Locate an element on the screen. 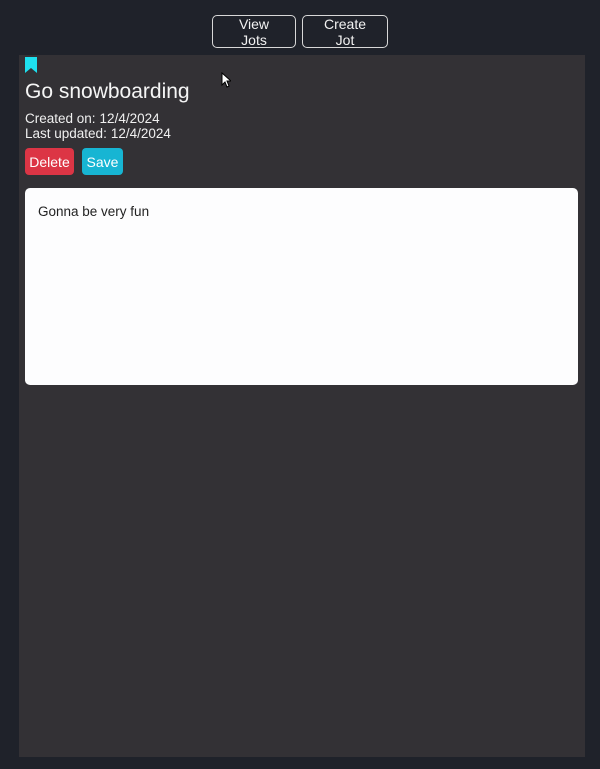 The image size is (600, 769). bookmark-icon is located at coordinates (31, 65).